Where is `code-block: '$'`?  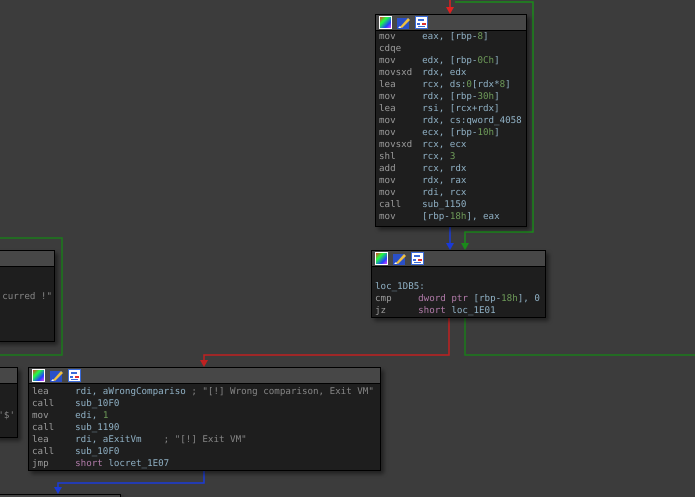 code-block: '$' is located at coordinates (9, 402).